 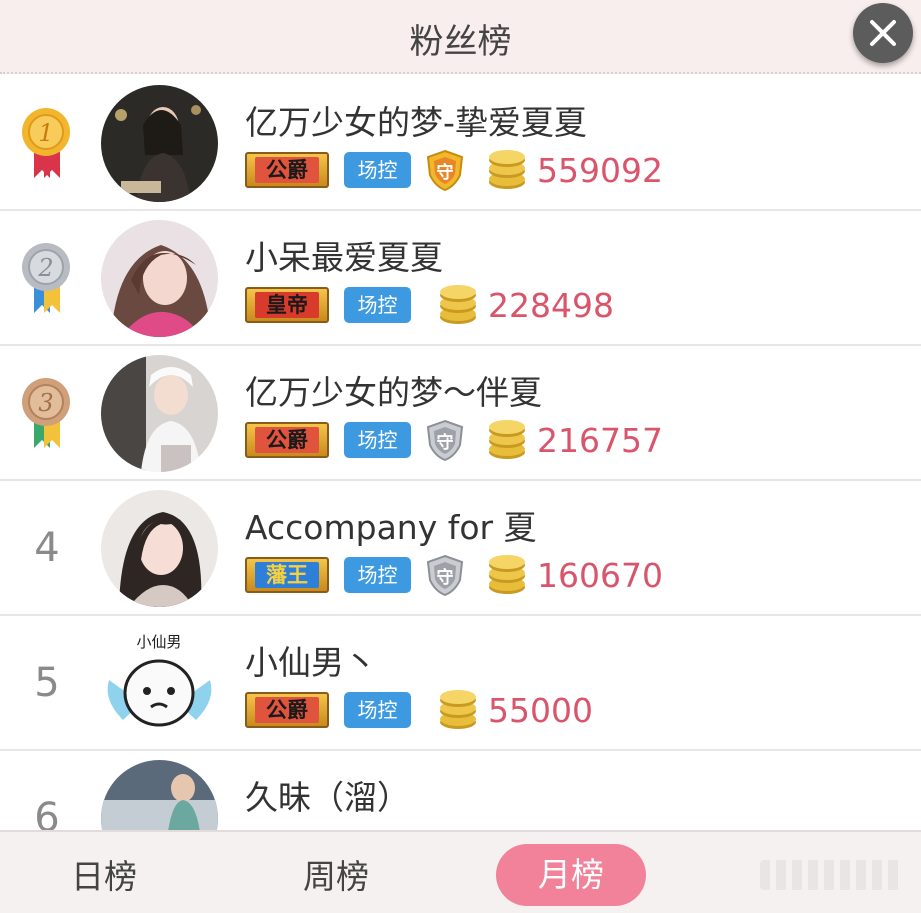 I want to click on contribution-amount: 160670, so click(x=600, y=575).